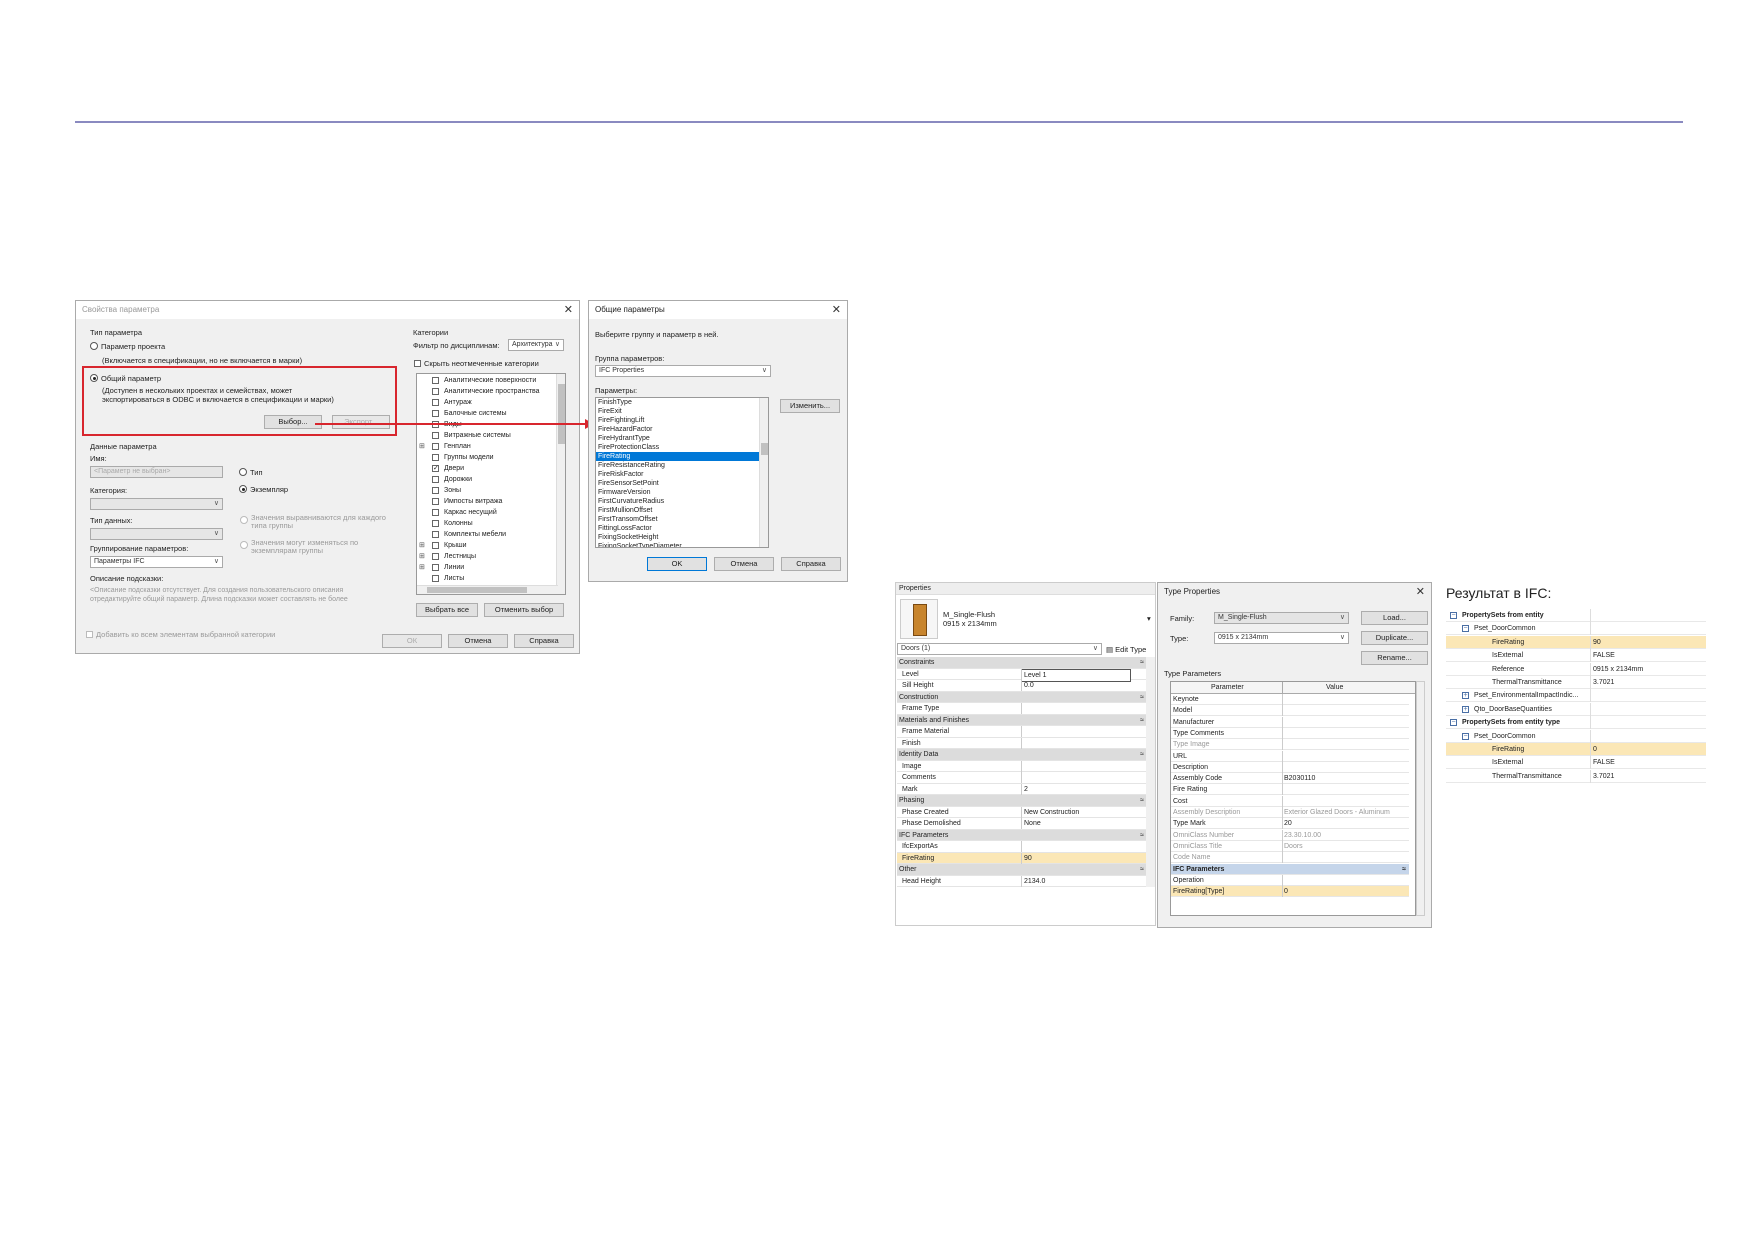 This screenshot has height=1239, width=1752. I want to click on type-radio, so click(243, 472).